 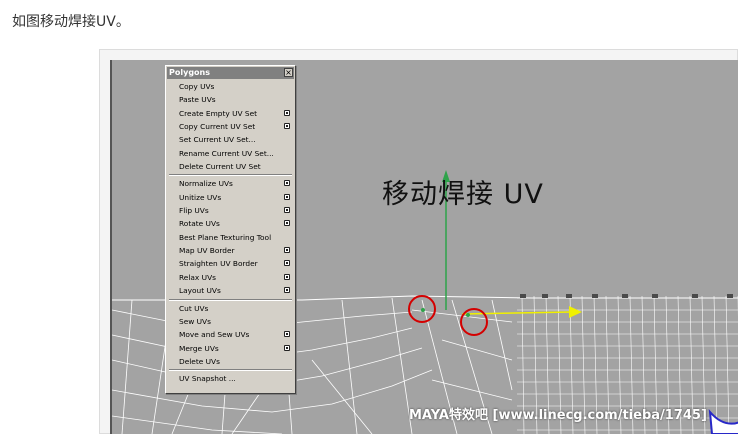 What do you see at coordinates (230, 361) in the screenshot?
I see `menu-item-delete-uvs: Delete UVs` at bounding box center [230, 361].